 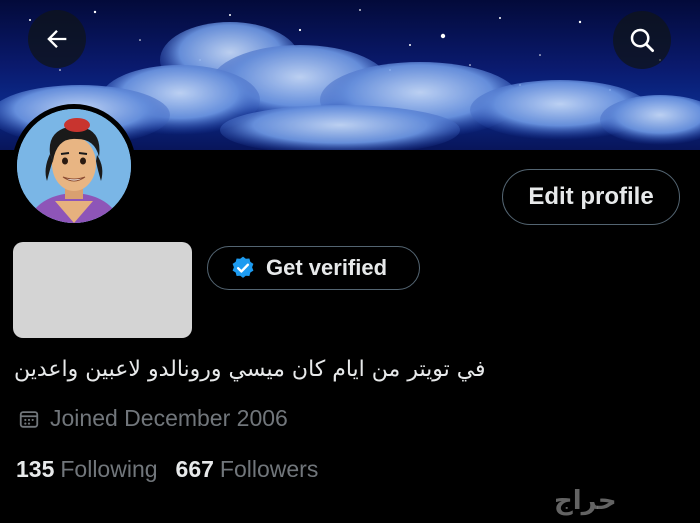 I want to click on avatar-image, so click(x=74, y=166).